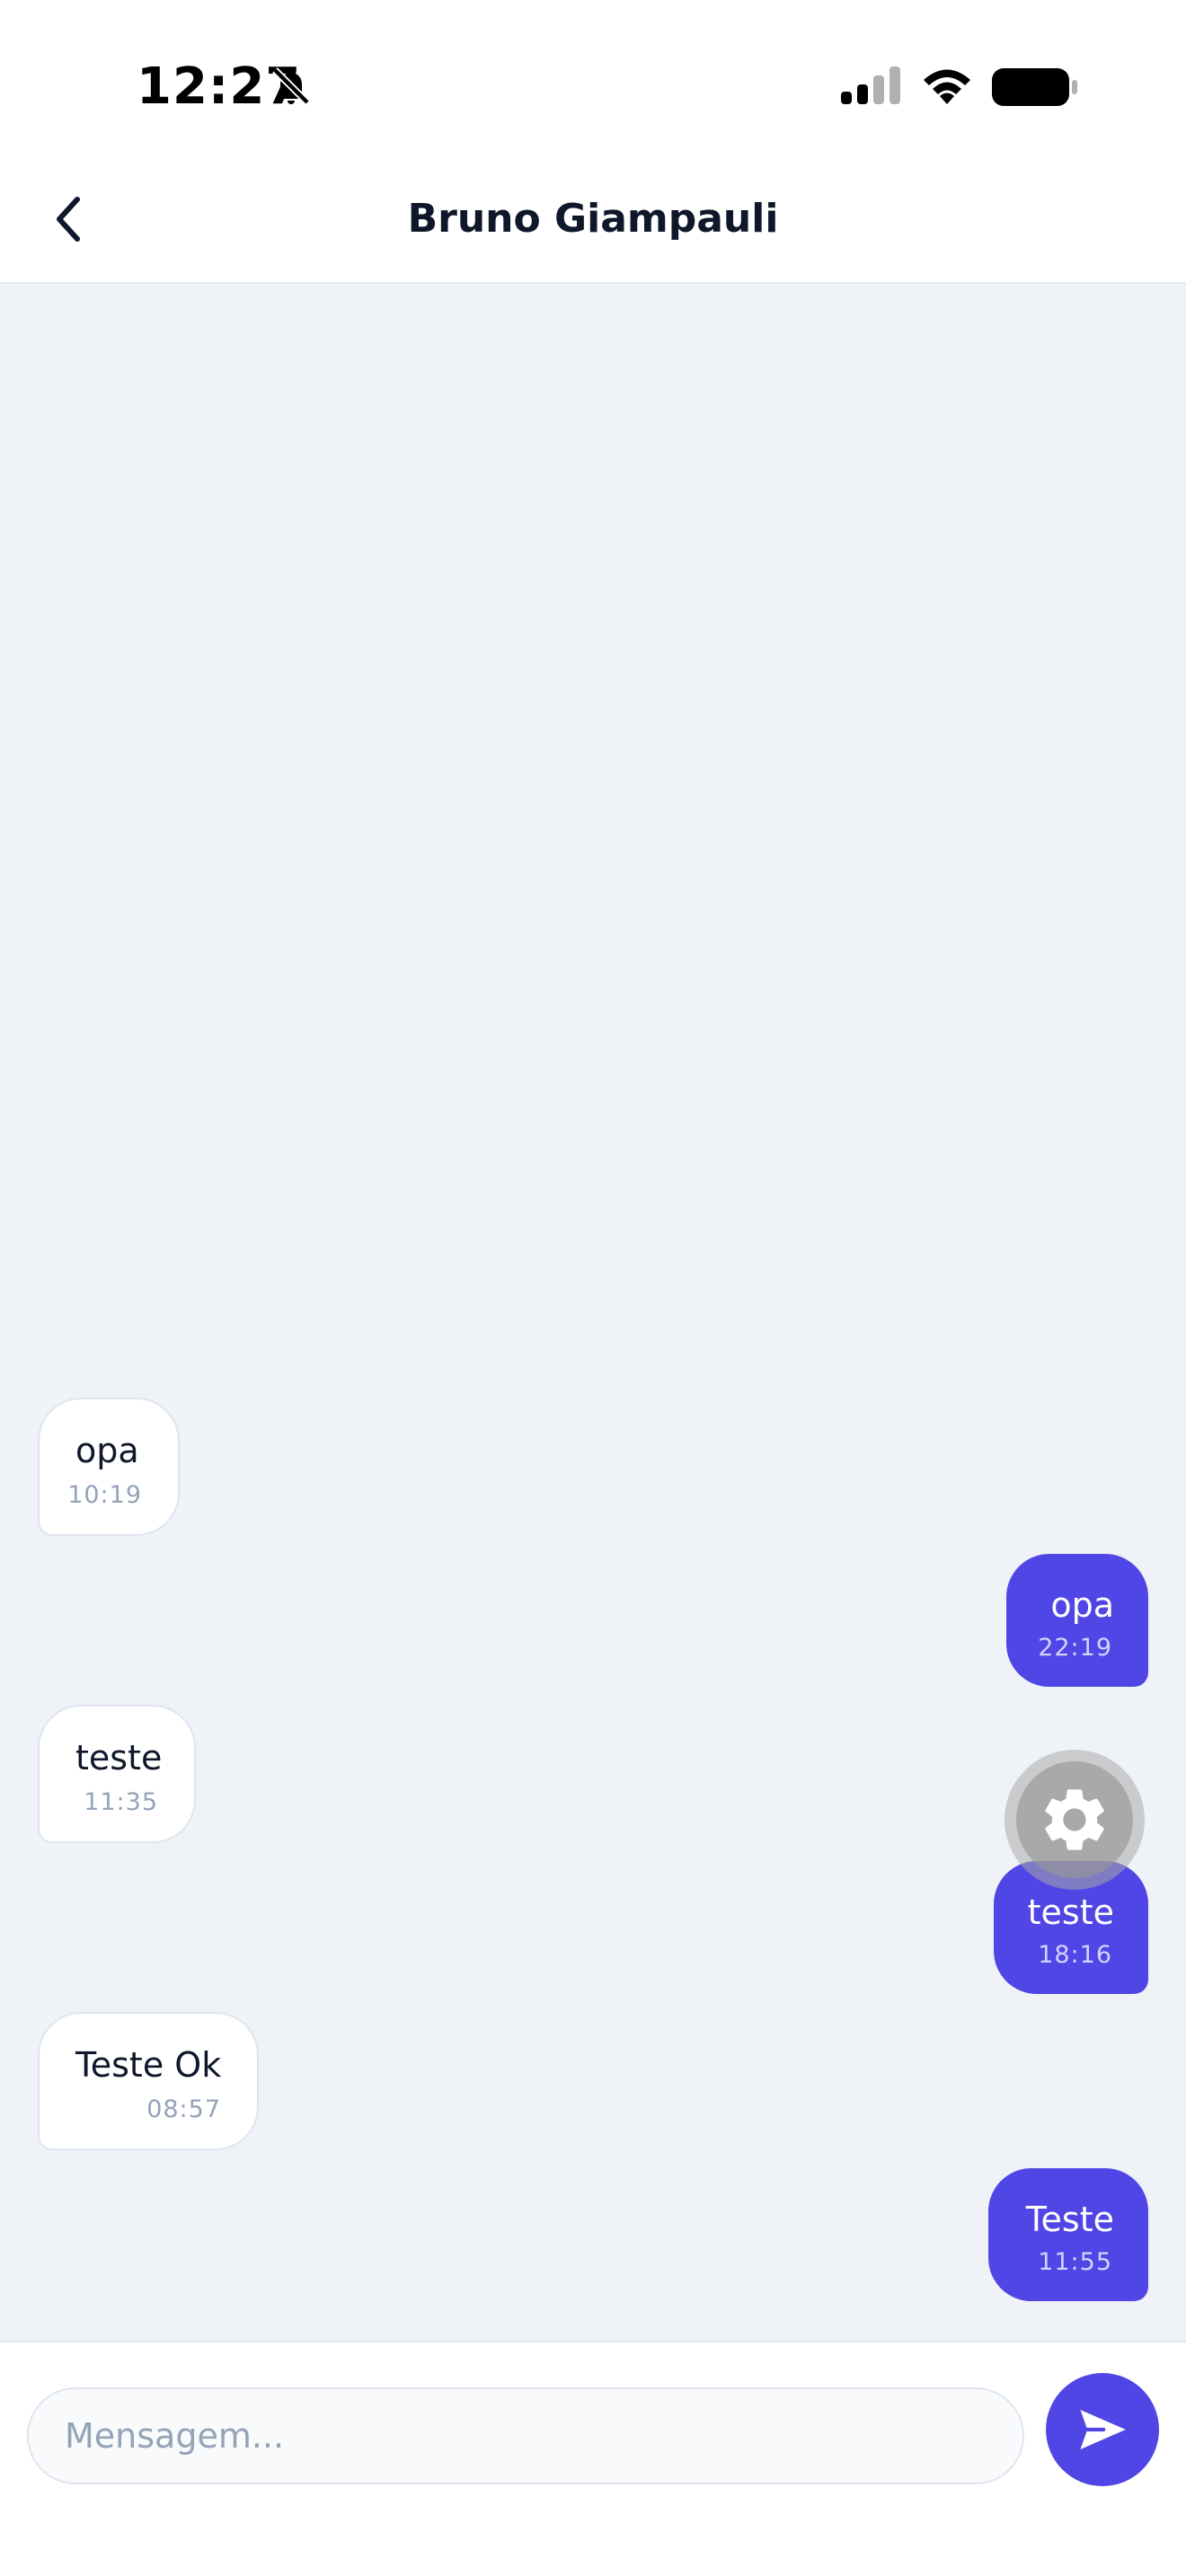 Image resolution: width=1186 pixels, height=2576 pixels. I want to click on message-bubble-incoming: teste 11:35, so click(117, 1774).